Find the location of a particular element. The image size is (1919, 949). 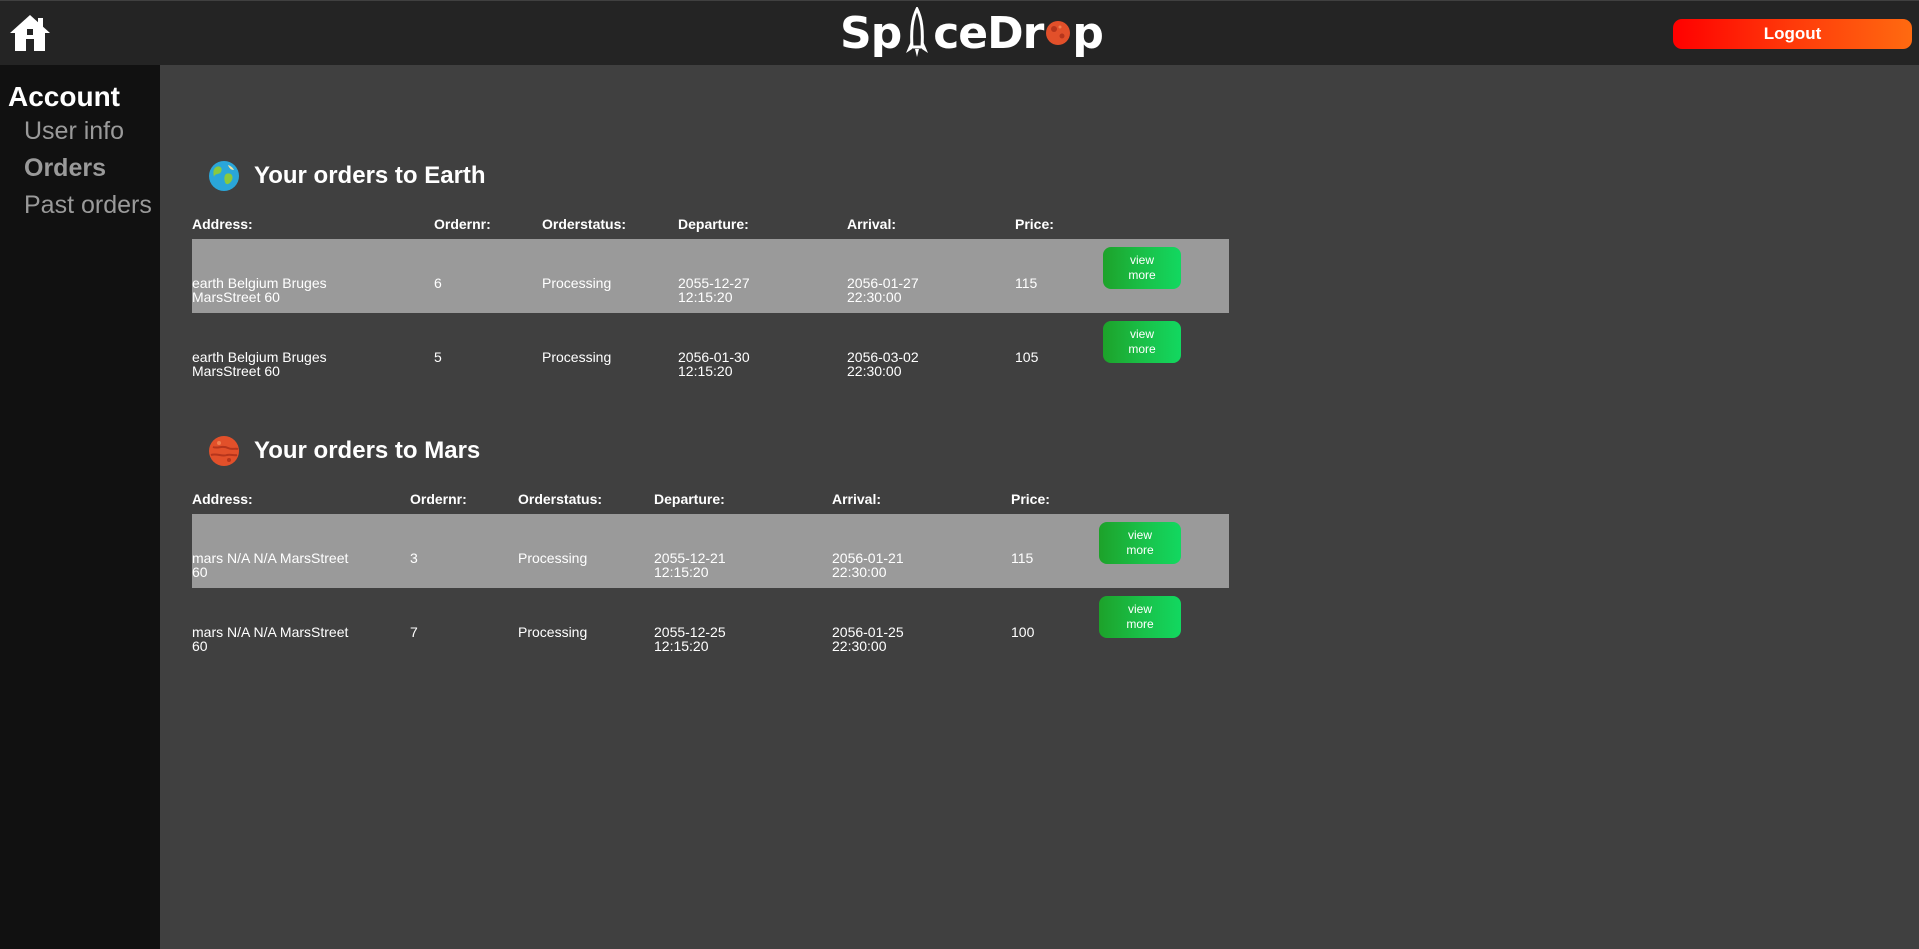

order-price: 100 is located at coordinates (1023, 632).